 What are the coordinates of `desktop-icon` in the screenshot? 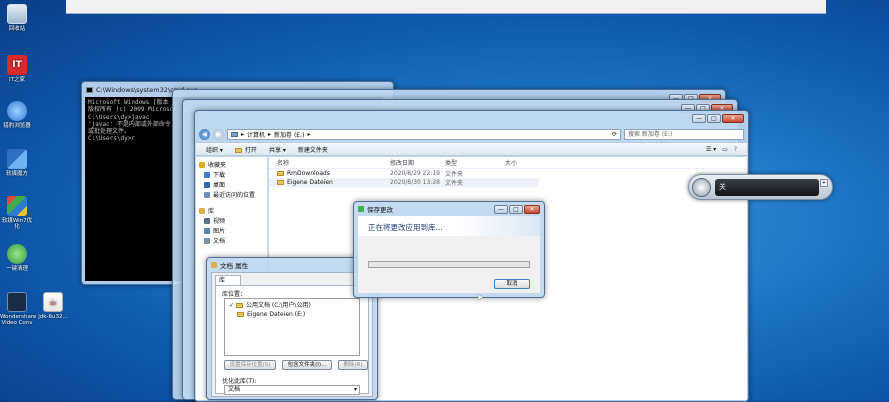 It's located at (207, 185).